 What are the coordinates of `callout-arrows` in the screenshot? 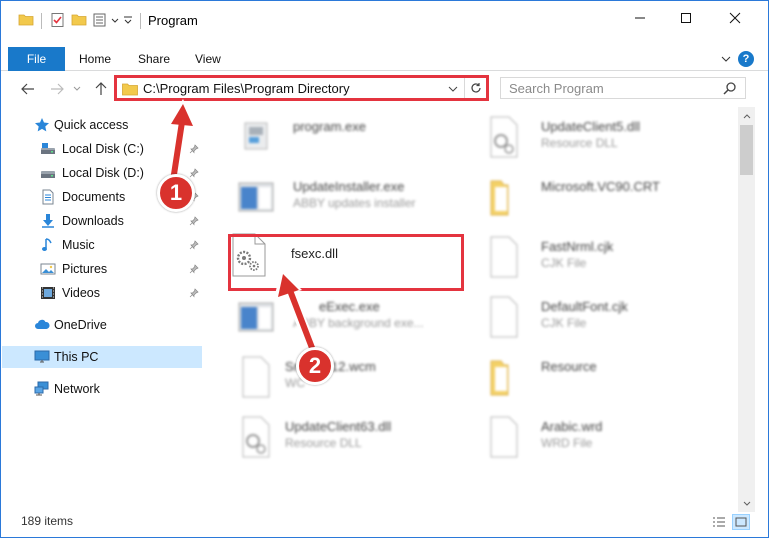 It's located at (243, 229).